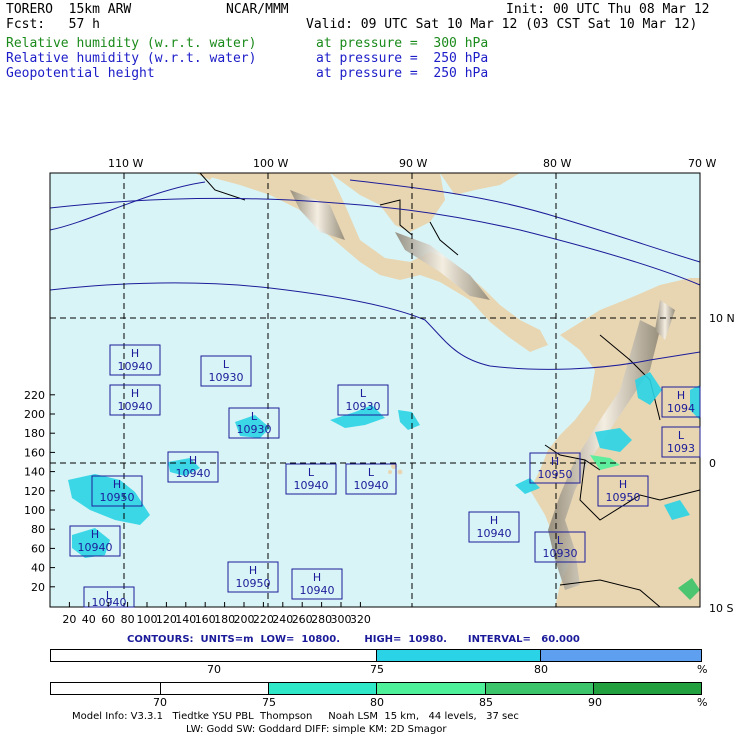 The width and height of the screenshot is (740, 740). I want to click on cb300-label-85: 85, so click(486, 702).